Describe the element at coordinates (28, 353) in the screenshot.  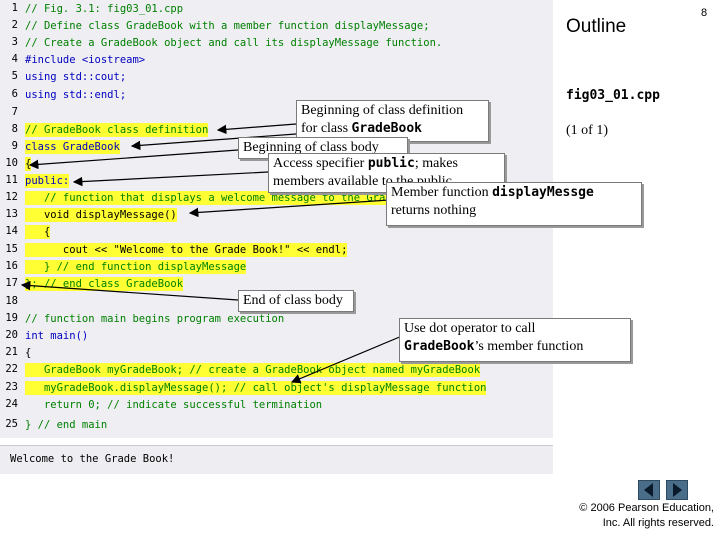
I see `code-line: {` at that location.